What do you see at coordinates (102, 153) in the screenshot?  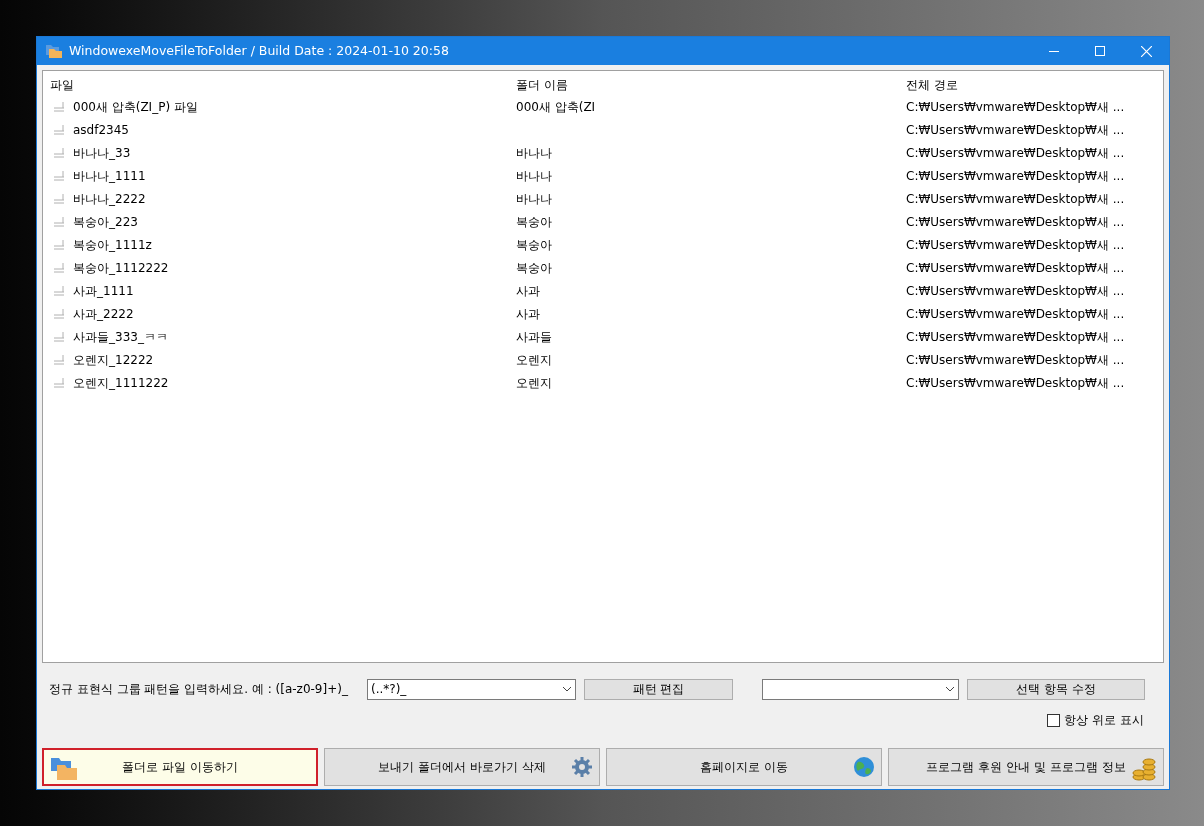 I see `file-name: 바나나_33` at bounding box center [102, 153].